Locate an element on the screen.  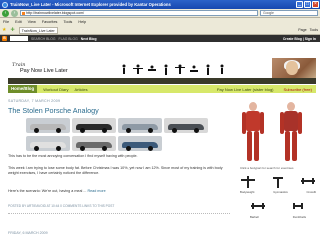
favorites-bar: ★ ✚ TrainNow_Live Later Page Tools is located at coordinates (160, 30).